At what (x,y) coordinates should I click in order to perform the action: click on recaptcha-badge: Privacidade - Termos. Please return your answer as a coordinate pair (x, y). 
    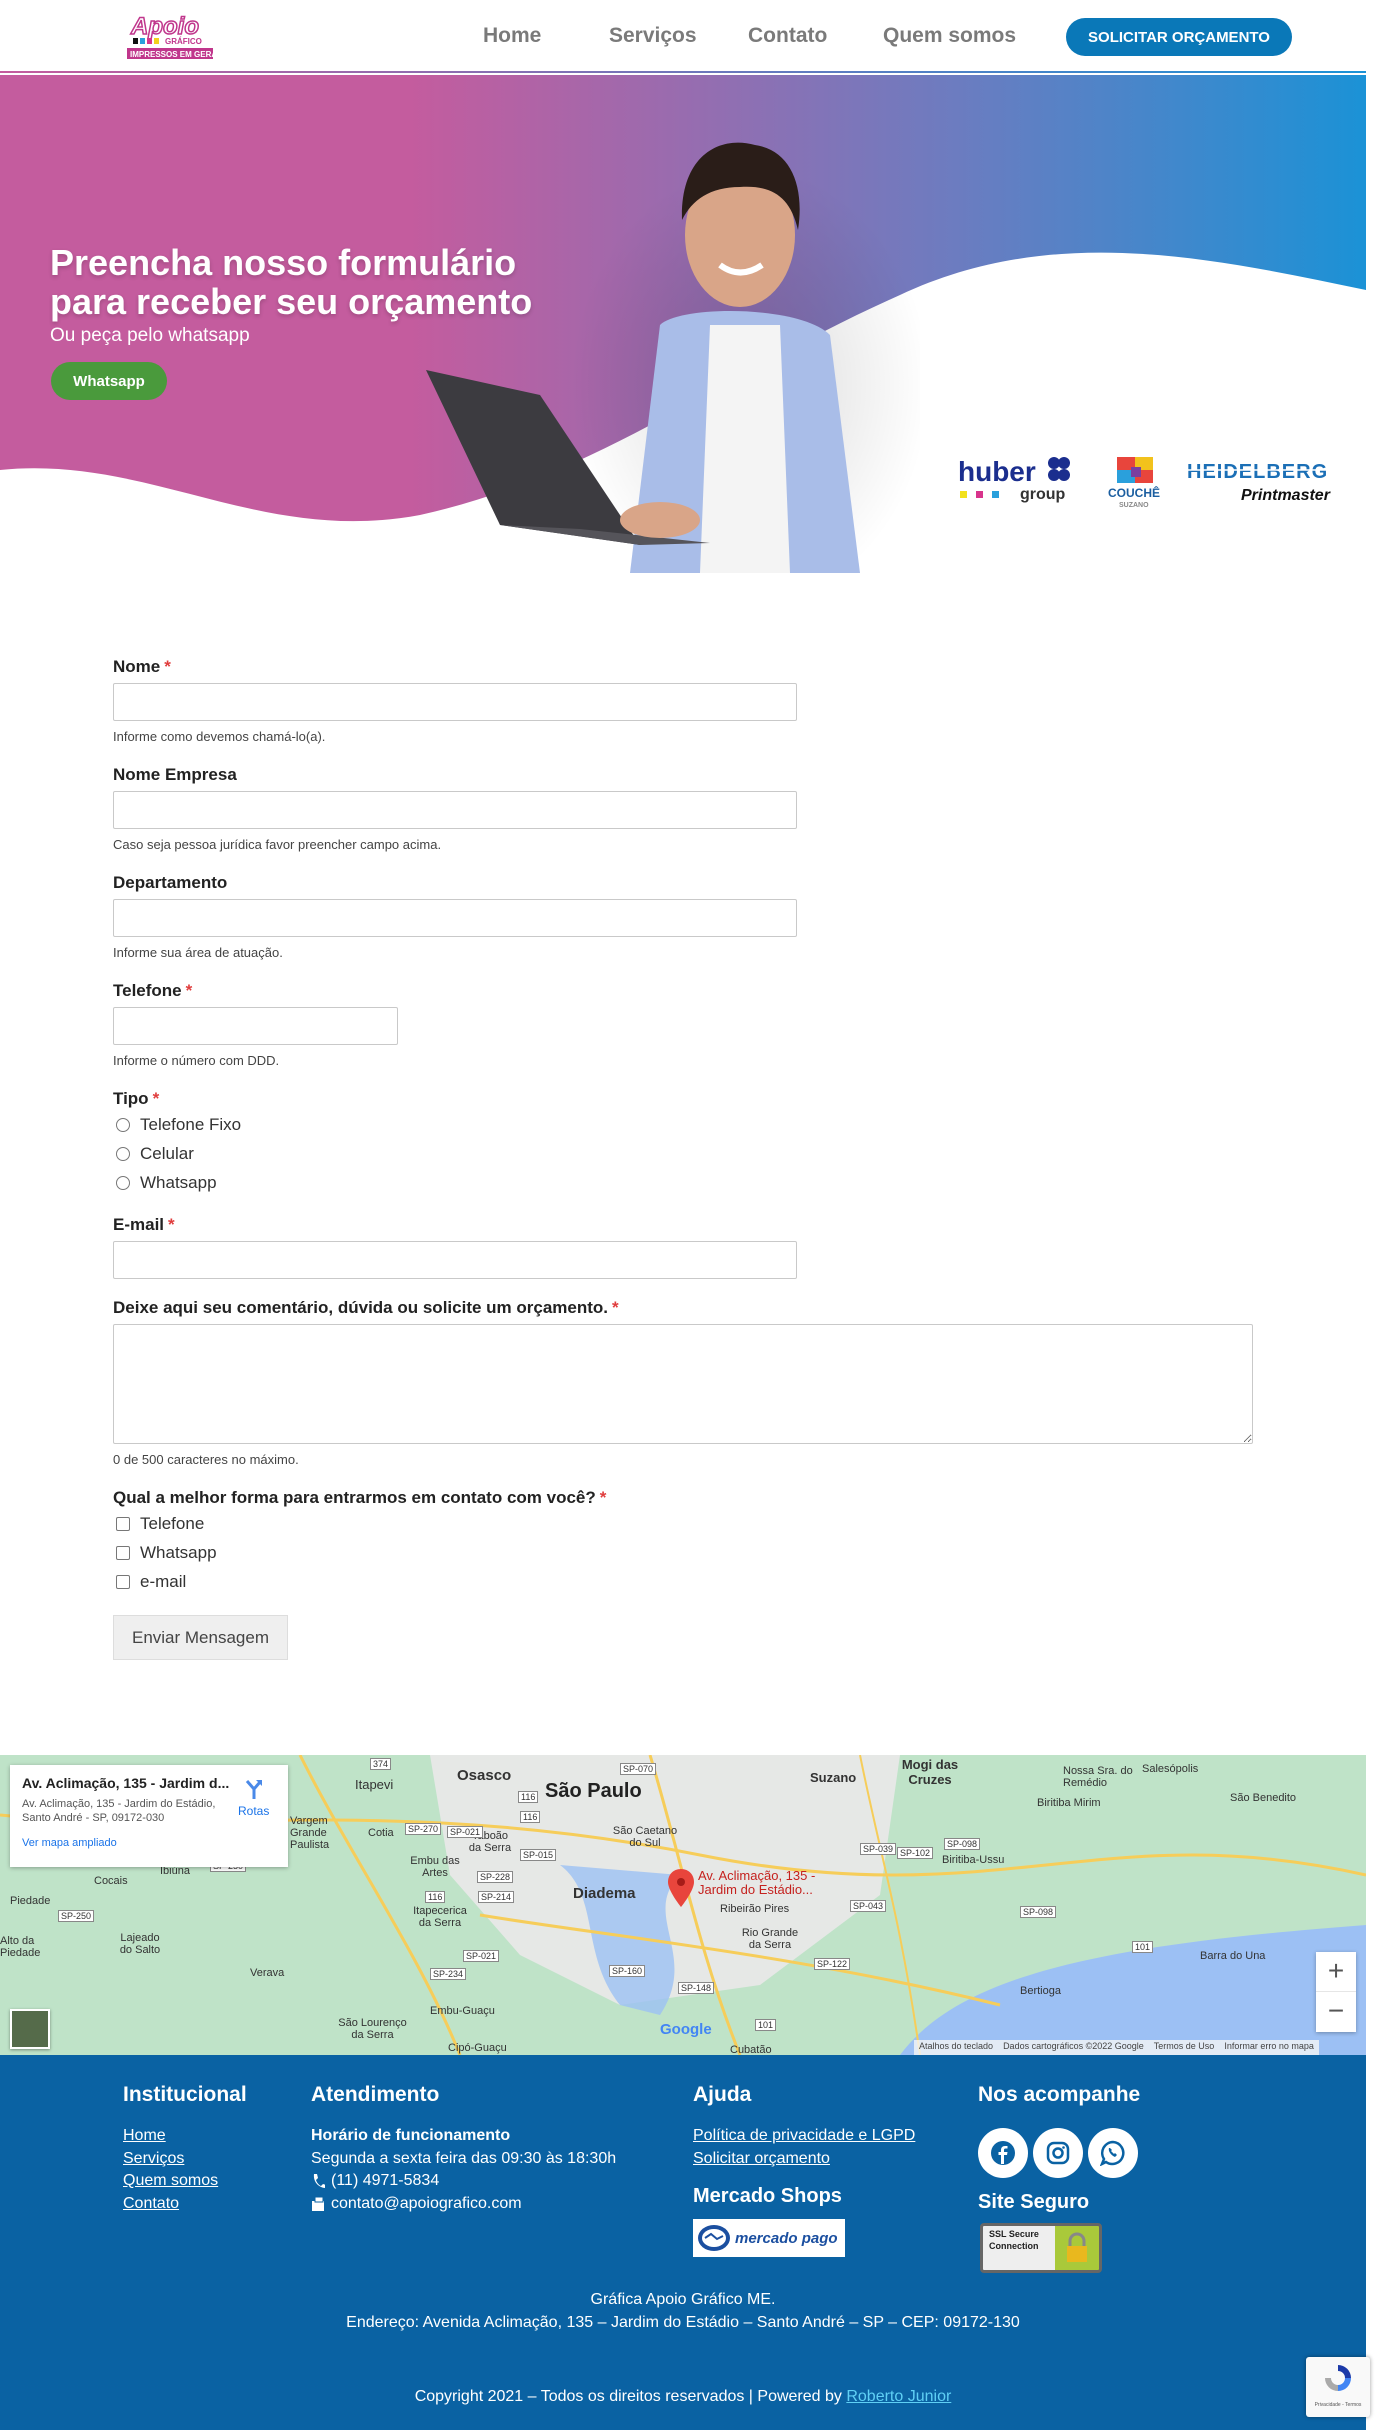
    Looking at the image, I should click on (1338, 2387).